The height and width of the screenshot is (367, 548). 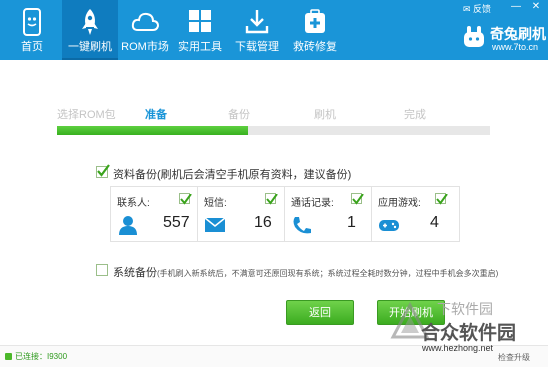 What do you see at coordinates (41, 356) in the screenshot?
I see `connection-status: 已连接：I9300` at bounding box center [41, 356].